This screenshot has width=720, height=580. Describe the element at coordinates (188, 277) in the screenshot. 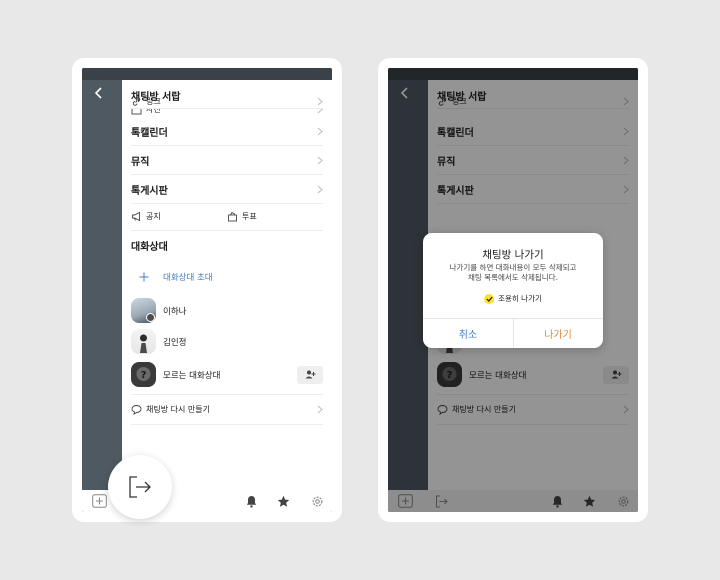

I see `invite-label: 대화상대 초대` at that location.